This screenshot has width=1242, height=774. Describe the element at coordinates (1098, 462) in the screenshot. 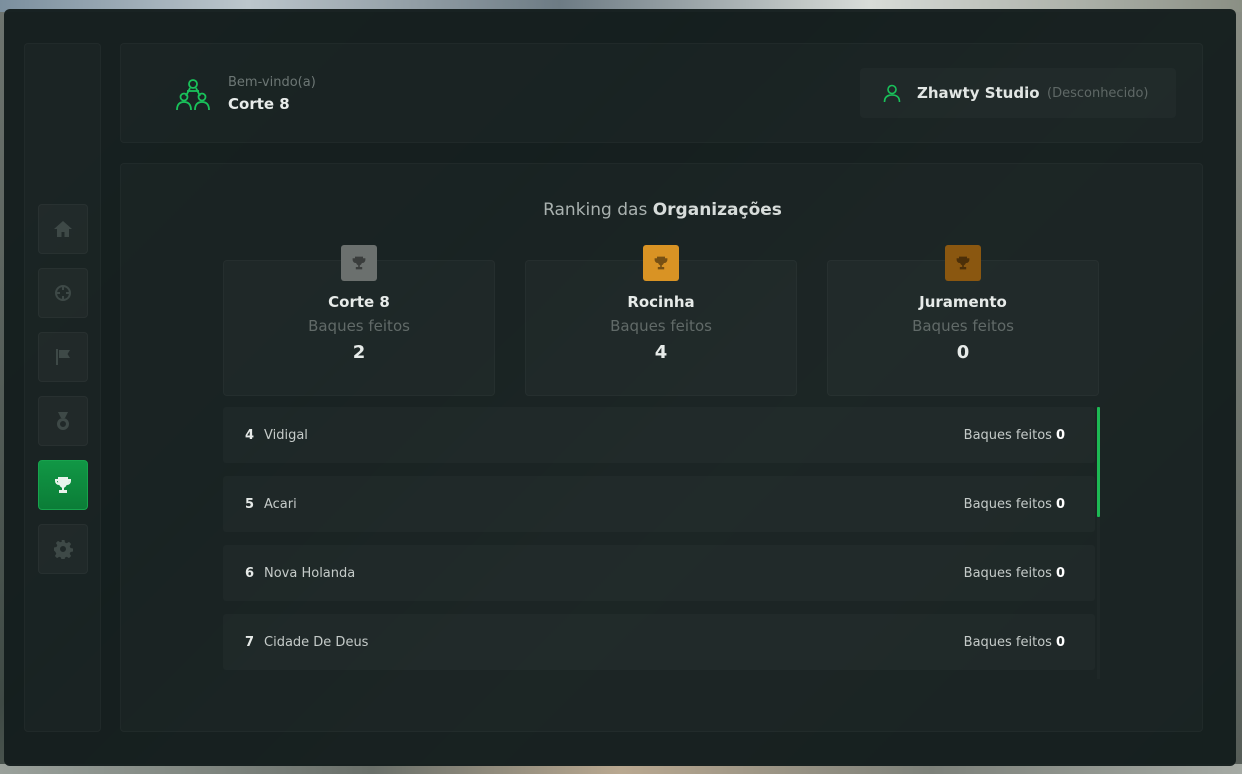

I see `scrollbar-thumb` at that location.